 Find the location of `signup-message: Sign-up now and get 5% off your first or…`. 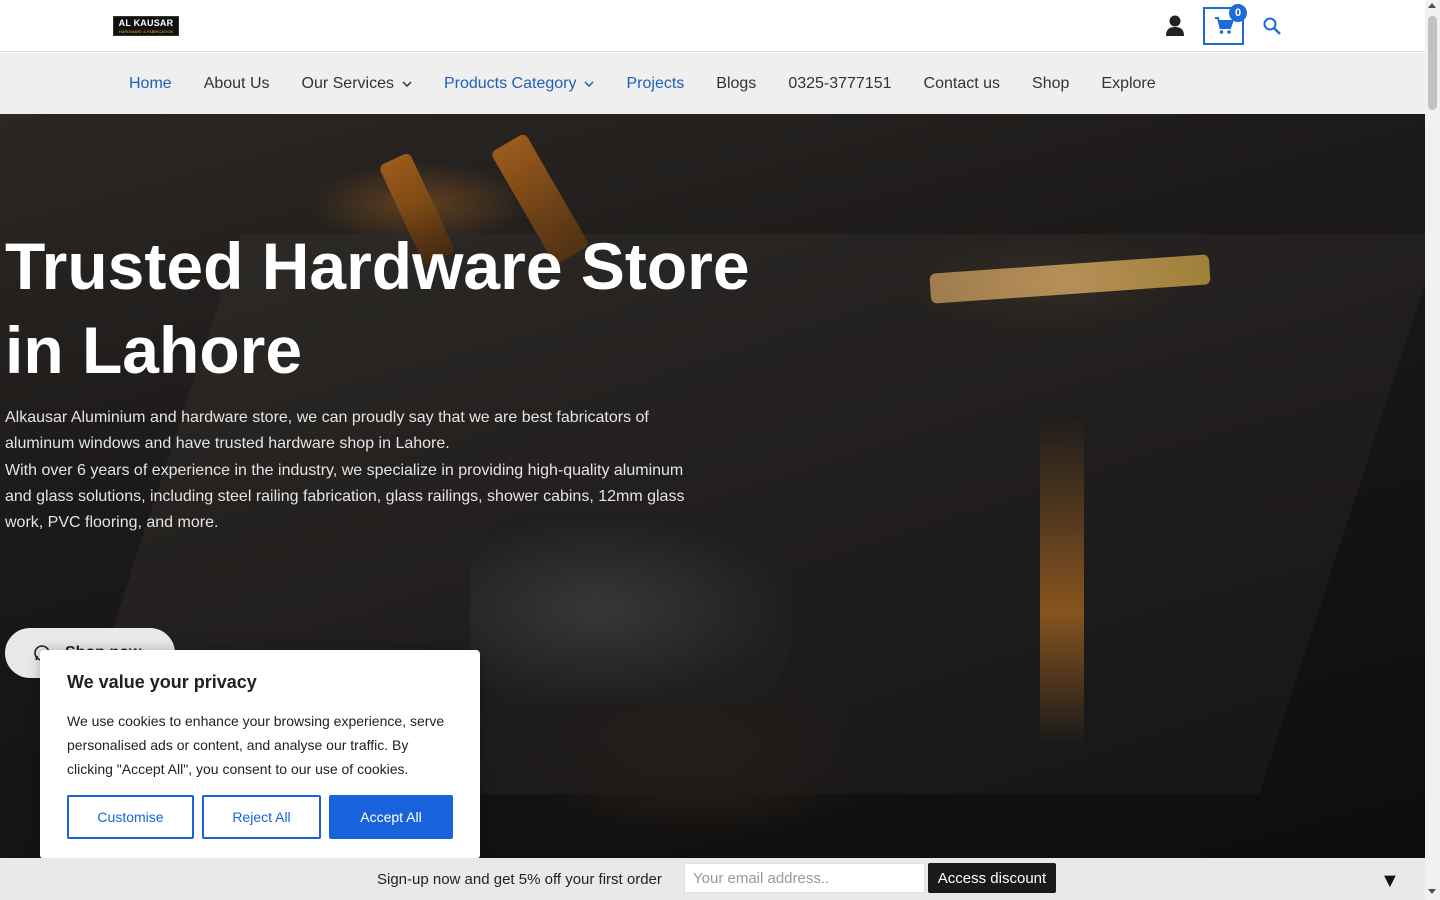

signup-message: Sign-up now and get 5% off your first or… is located at coordinates (519, 879).